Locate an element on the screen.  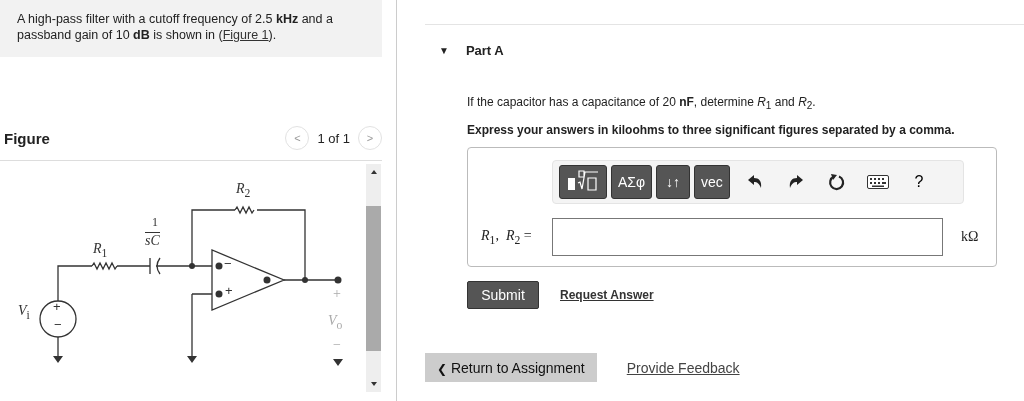
question-text: If the capacitor has a capacitance of 20 nF, determine R$_{1}$ and R$_{2}$. is located at coordinates (642, 103).